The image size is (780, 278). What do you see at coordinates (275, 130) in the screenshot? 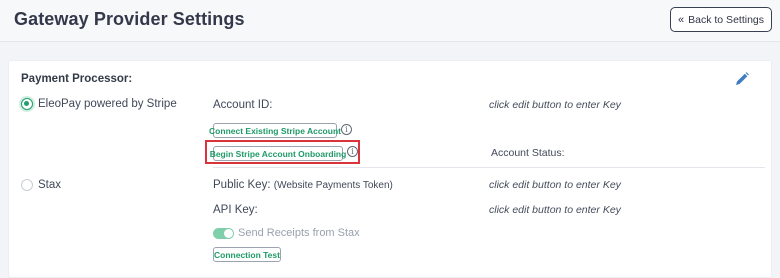
I see `connect-existing-stripe-account-button: Connect Existing Stripe Account` at bounding box center [275, 130].